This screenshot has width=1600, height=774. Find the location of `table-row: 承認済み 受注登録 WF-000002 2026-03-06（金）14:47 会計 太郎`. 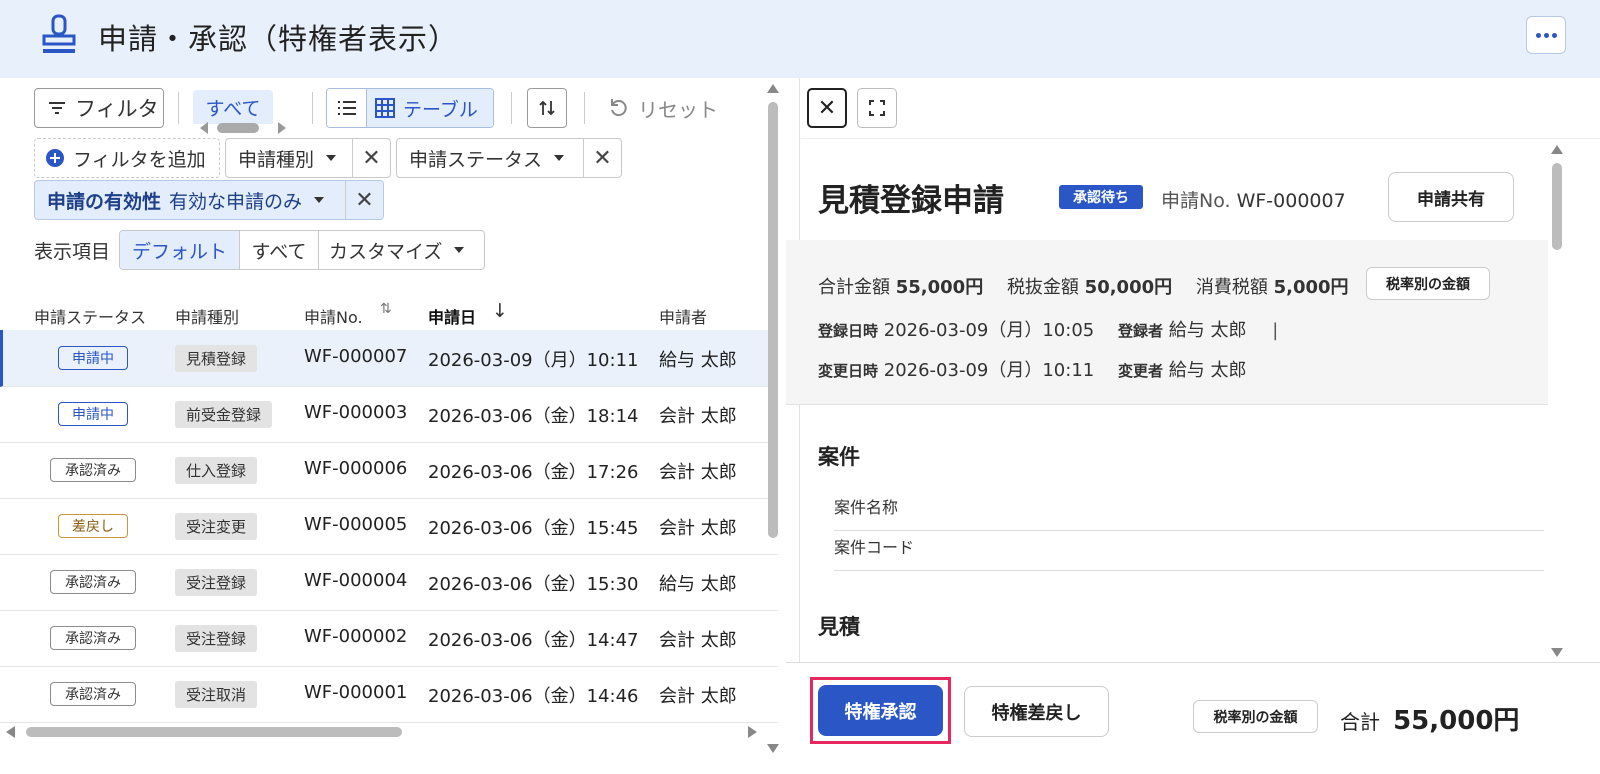

table-row: 承認済み 受注登録 WF-000002 2026-03-06（金）14:47 会計 太郎 is located at coordinates (389, 638).